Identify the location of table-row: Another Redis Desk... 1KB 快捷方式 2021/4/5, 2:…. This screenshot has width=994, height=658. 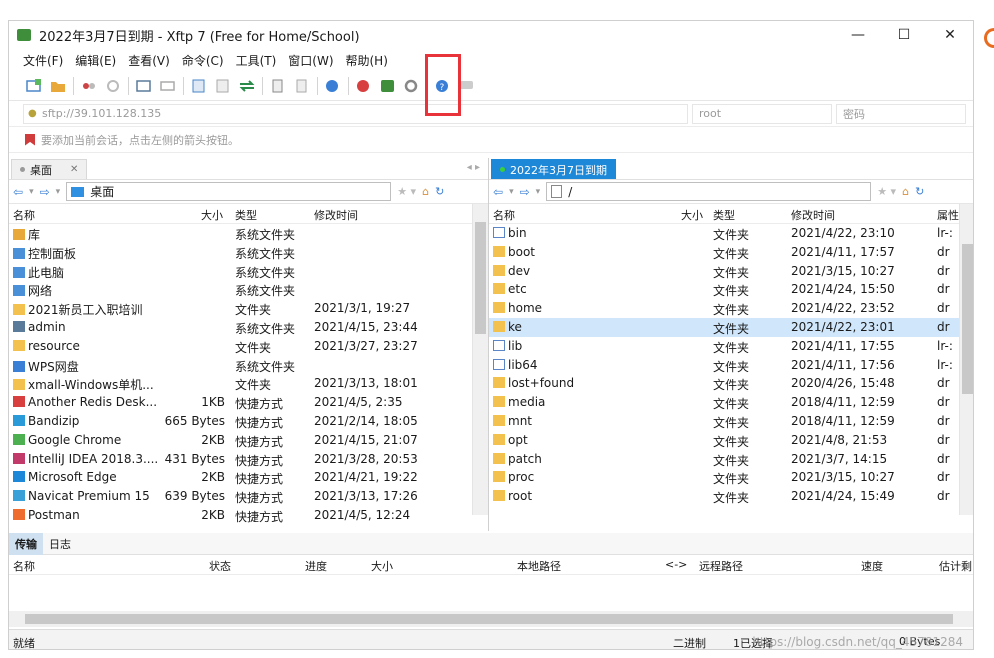
(248, 402).